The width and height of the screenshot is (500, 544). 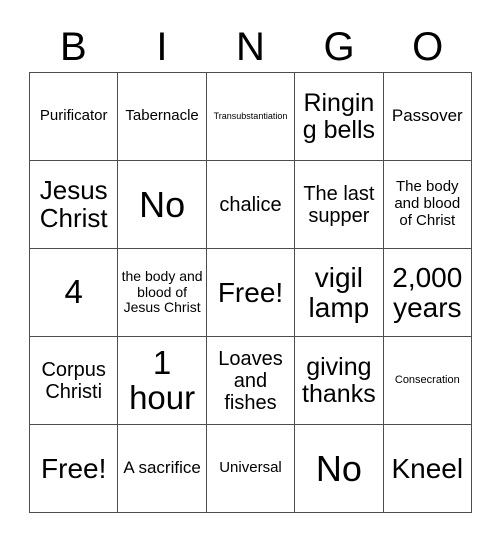 I want to click on bingo-header-letter-i: I, so click(x=162, y=47).